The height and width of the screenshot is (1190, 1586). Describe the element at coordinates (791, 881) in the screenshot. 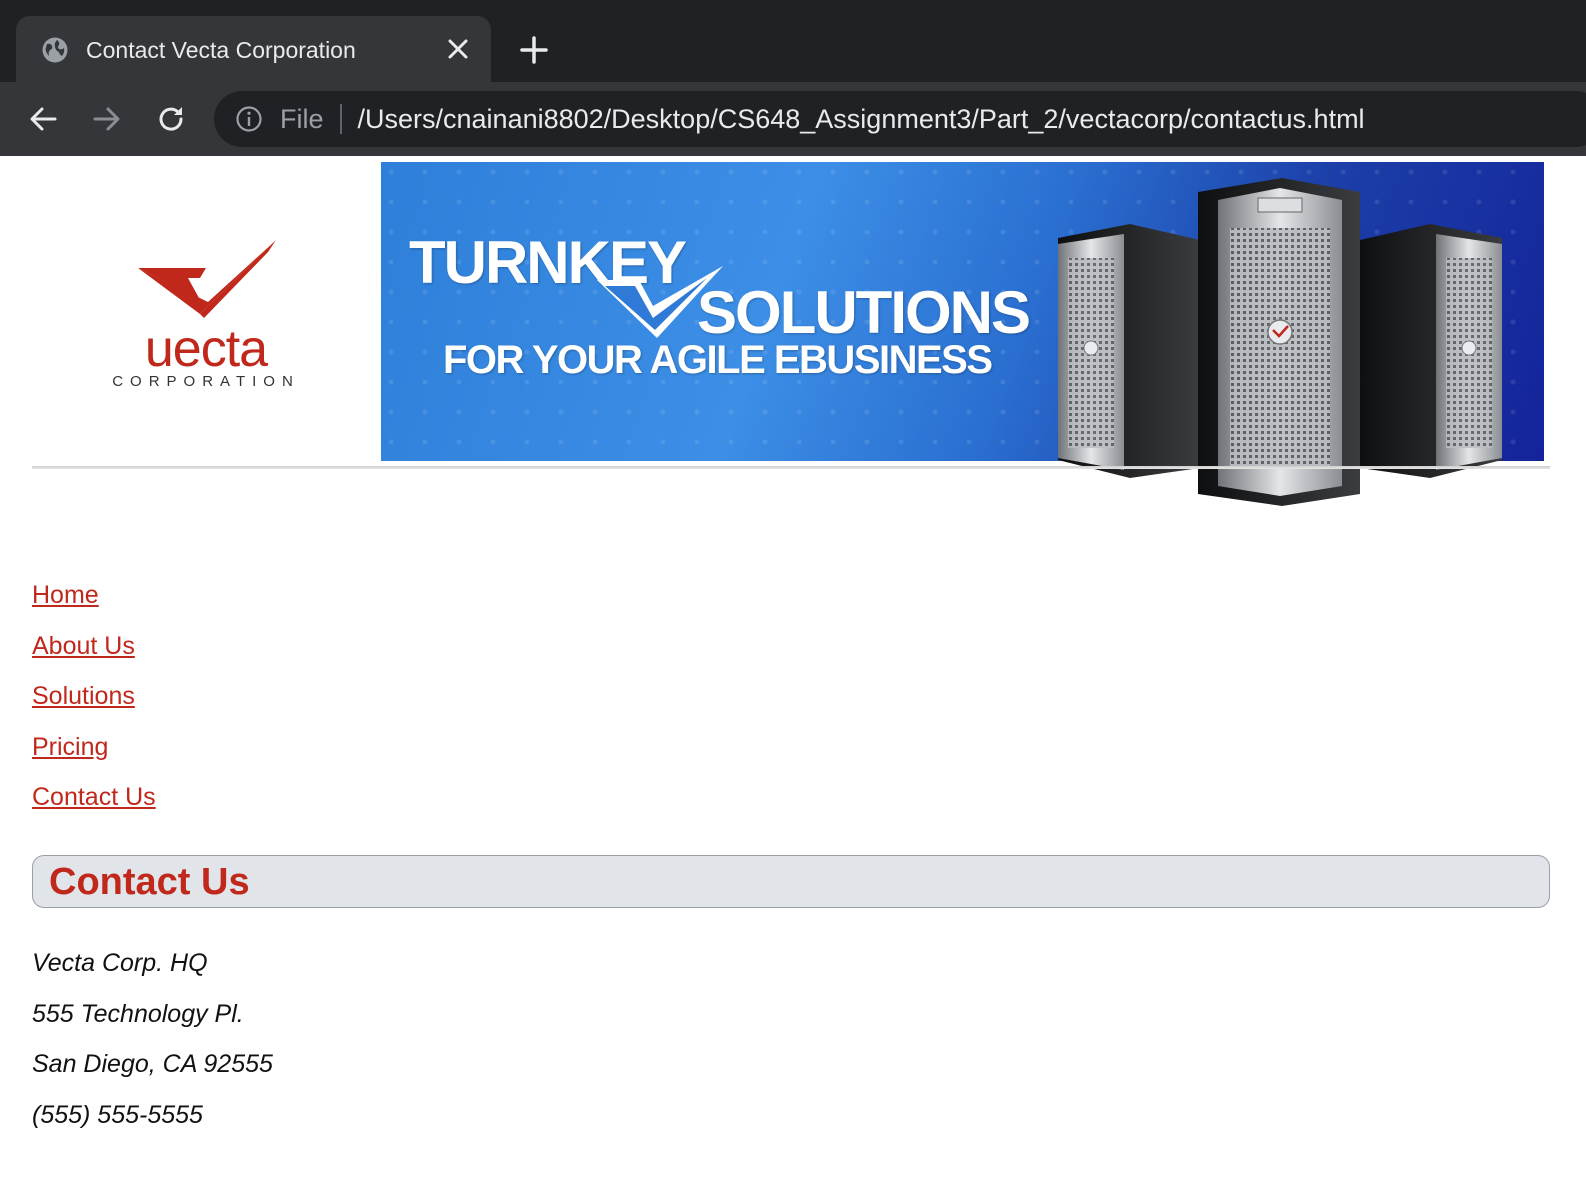

I see `section-header-bar: Contact Us` at that location.